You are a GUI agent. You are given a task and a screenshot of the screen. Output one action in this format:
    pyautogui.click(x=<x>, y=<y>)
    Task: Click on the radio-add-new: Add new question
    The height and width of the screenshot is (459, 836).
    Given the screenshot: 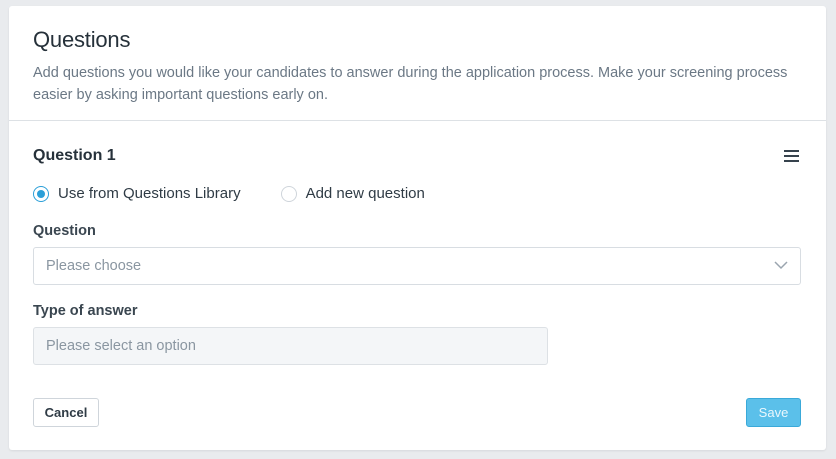 What is the action you would take?
    pyautogui.click(x=352, y=193)
    